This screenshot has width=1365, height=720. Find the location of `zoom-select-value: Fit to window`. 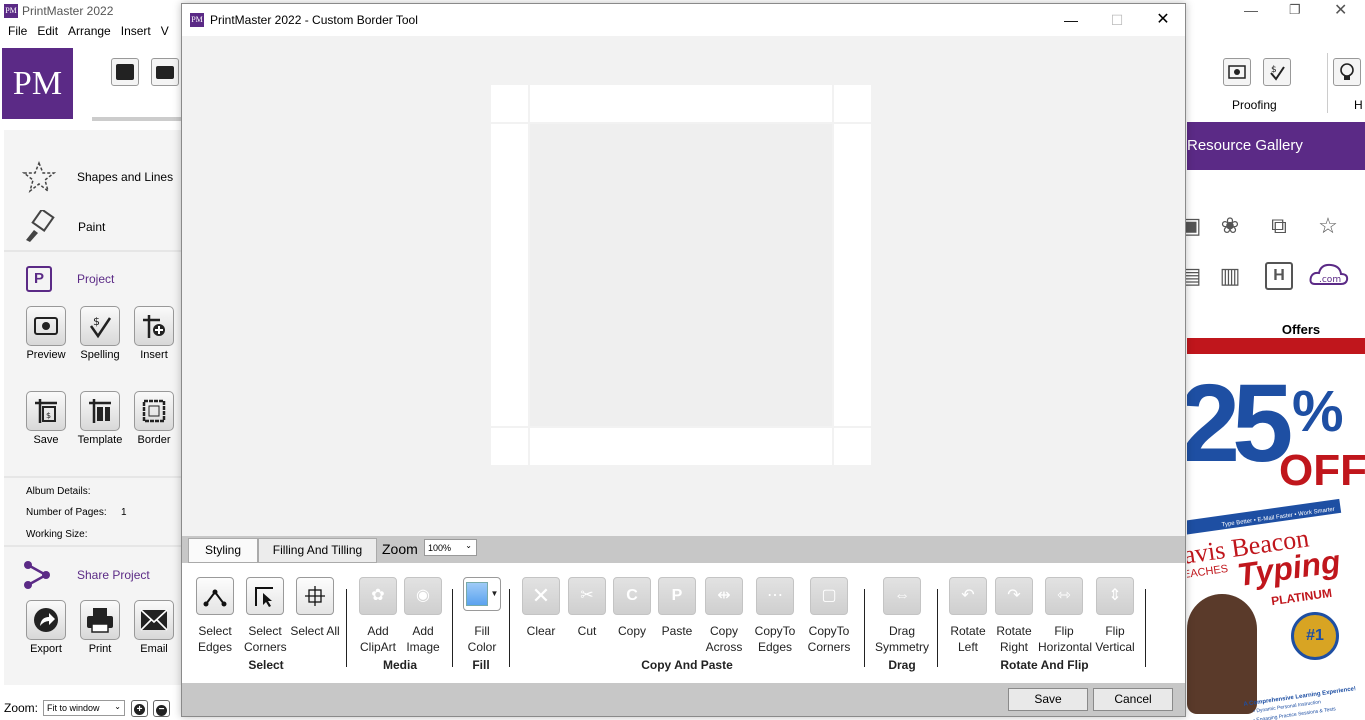

zoom-select-value: Fit to window is located at coordinates (73, 708).